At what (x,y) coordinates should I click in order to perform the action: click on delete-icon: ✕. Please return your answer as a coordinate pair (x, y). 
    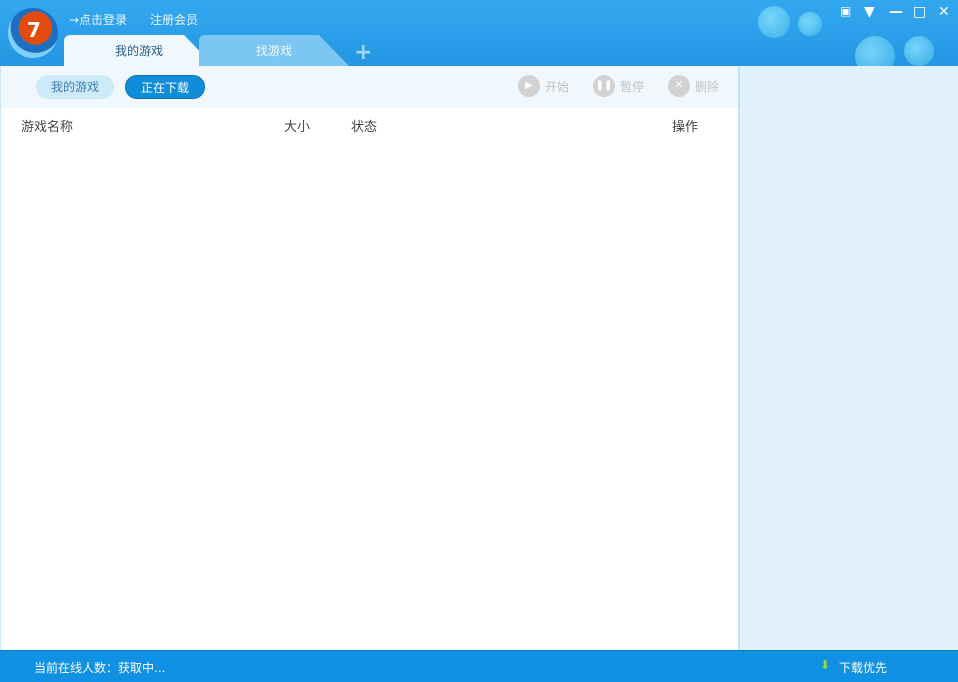
    Looking at the image, I should click on (679, 86).